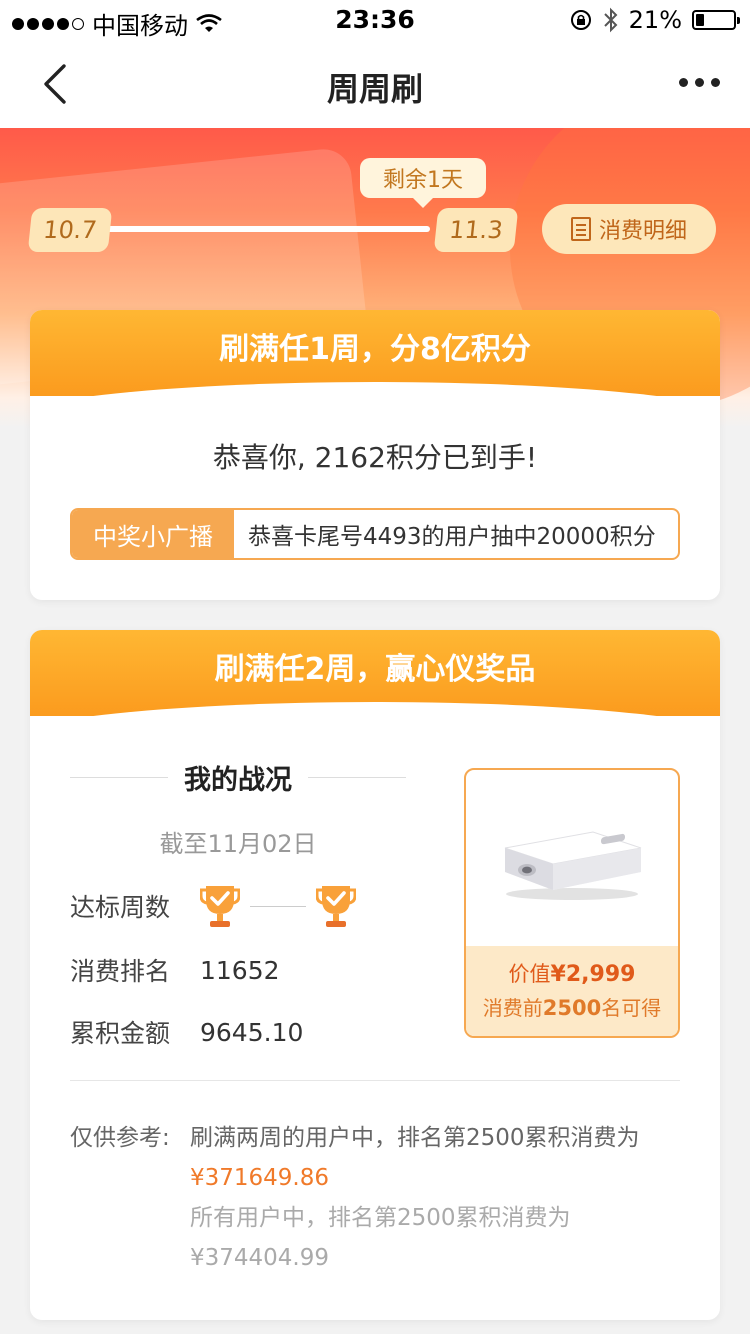 The height and width of the screenshot is (1334, 750). I want to click on card-title: 刷满任2周，赢心仪奖品, so click(375, 669).